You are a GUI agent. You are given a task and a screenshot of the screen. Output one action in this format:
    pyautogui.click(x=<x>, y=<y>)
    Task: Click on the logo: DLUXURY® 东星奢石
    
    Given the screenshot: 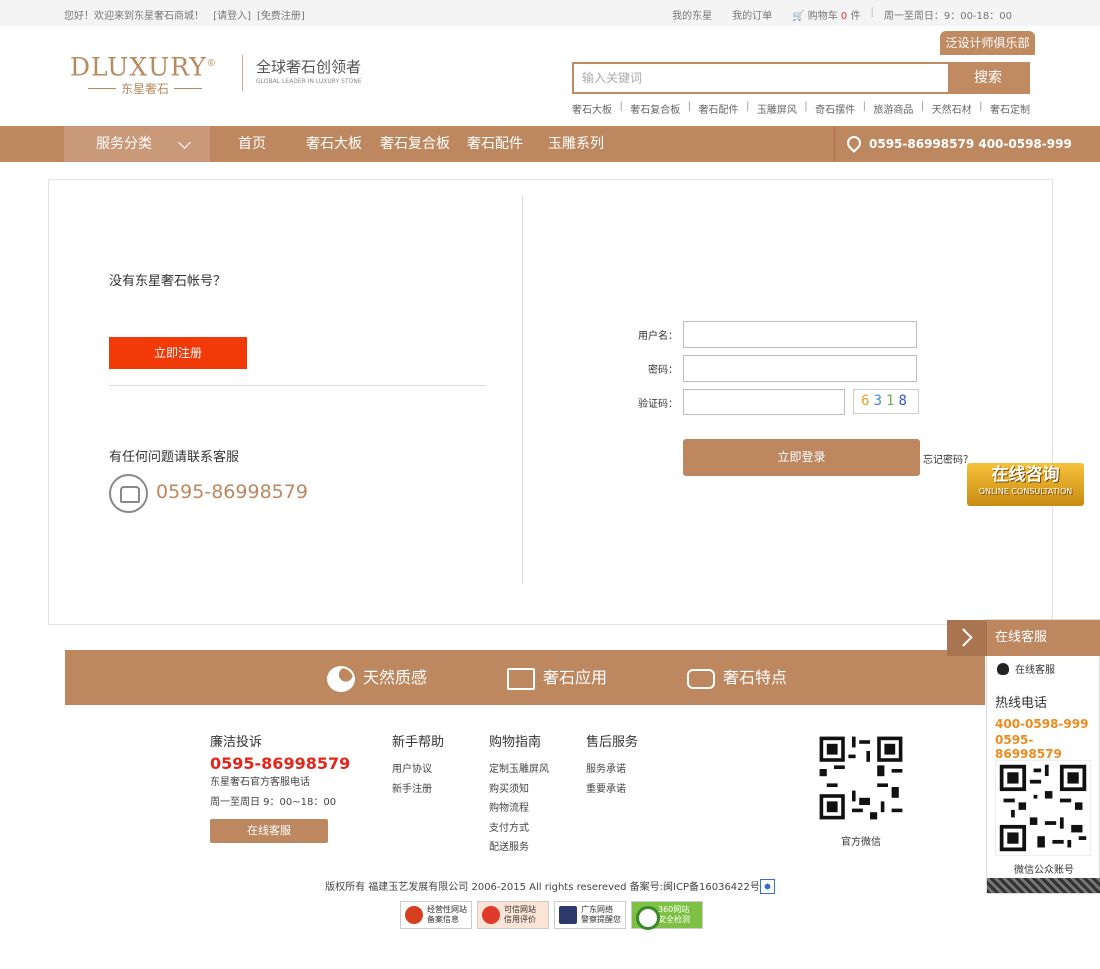 What is the action you would take?
    pyautogui.click(x=155, y=74)
    